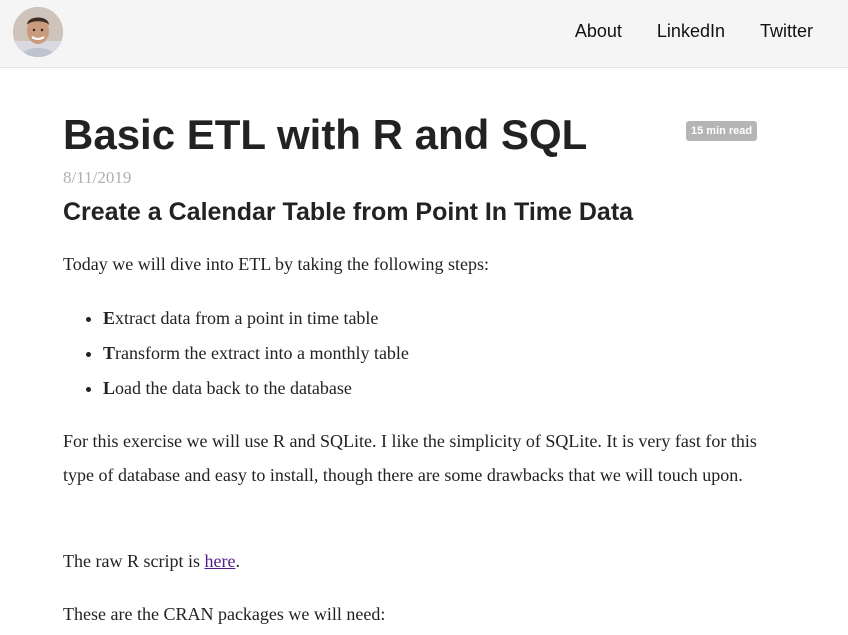 This screenshot has width=848, height=635. I want to click on script-suffix: ., so click(237, 561).